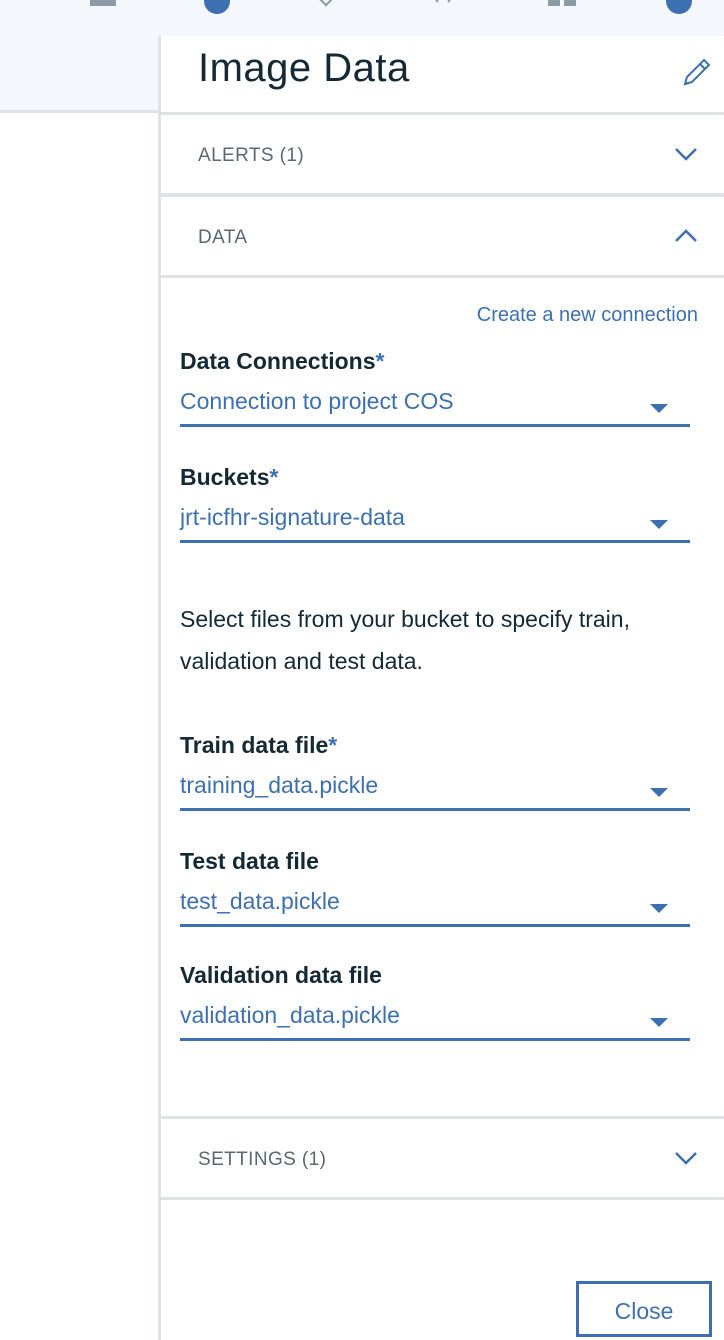 The image size is (724, 1340). I want to click on buckets-select: jrt-icfhr-signature-data, so click(435, 523).